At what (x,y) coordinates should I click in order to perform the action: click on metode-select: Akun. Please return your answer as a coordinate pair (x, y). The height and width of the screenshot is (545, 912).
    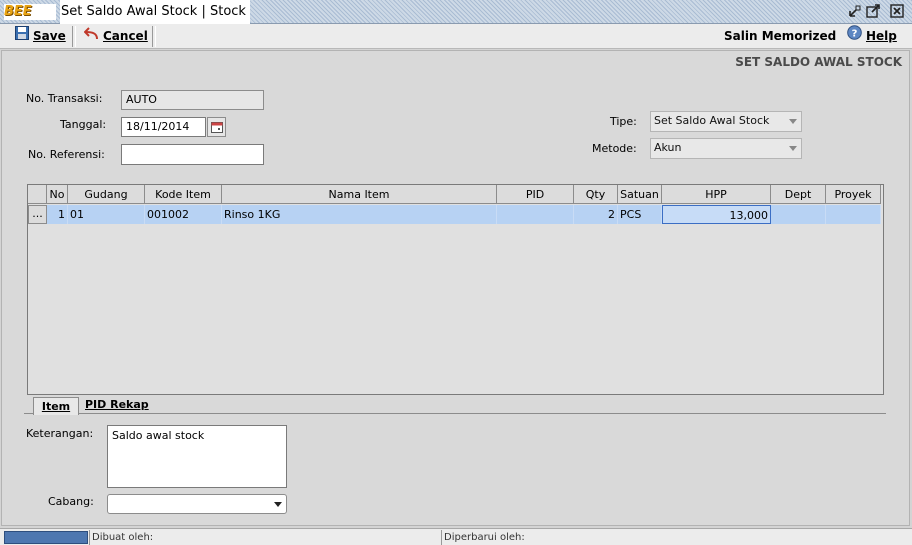
    Looking at the image, I should click on (726, 148).